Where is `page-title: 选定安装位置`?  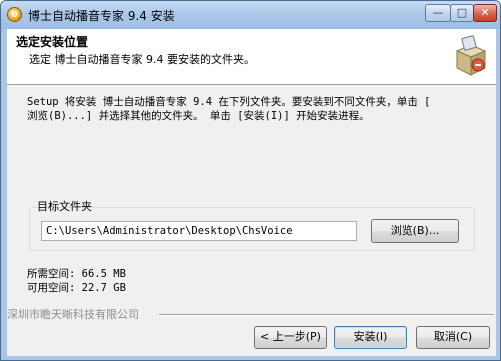 page-title: 选定安装位置 is located at coordinates (52, 42).